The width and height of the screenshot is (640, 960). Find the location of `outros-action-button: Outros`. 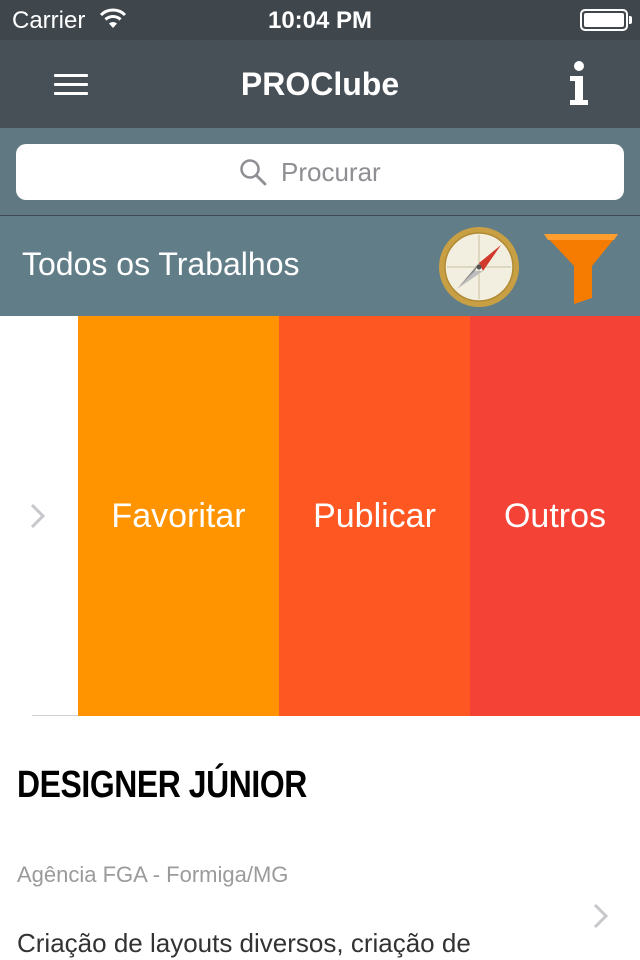

outros-action-button: Outros is located at coordinates (555, 516).